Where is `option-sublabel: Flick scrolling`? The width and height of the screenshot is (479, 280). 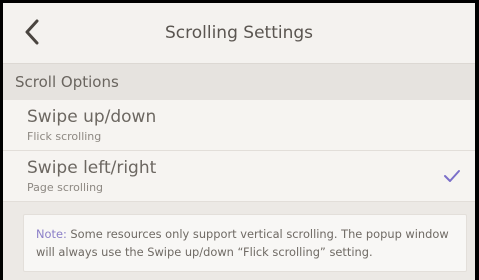
option-sublabel: Flick scrolling is located at coordinates (64, 136).